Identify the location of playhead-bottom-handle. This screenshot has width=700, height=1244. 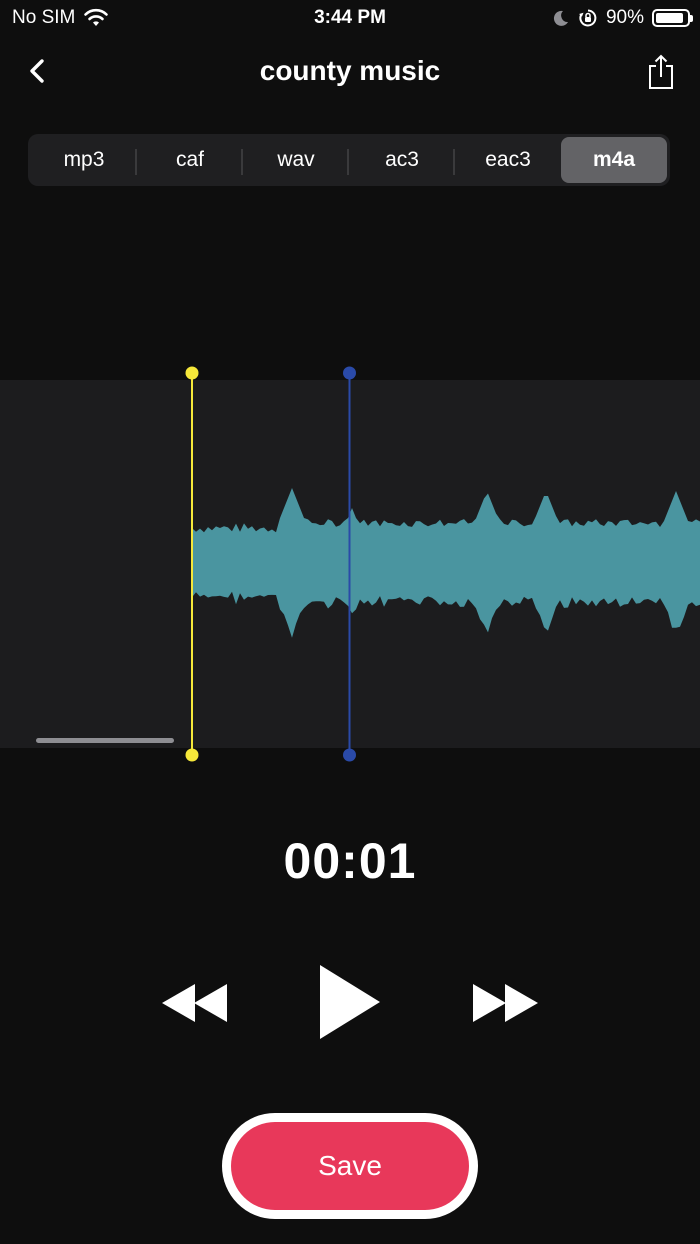
(349, 755).